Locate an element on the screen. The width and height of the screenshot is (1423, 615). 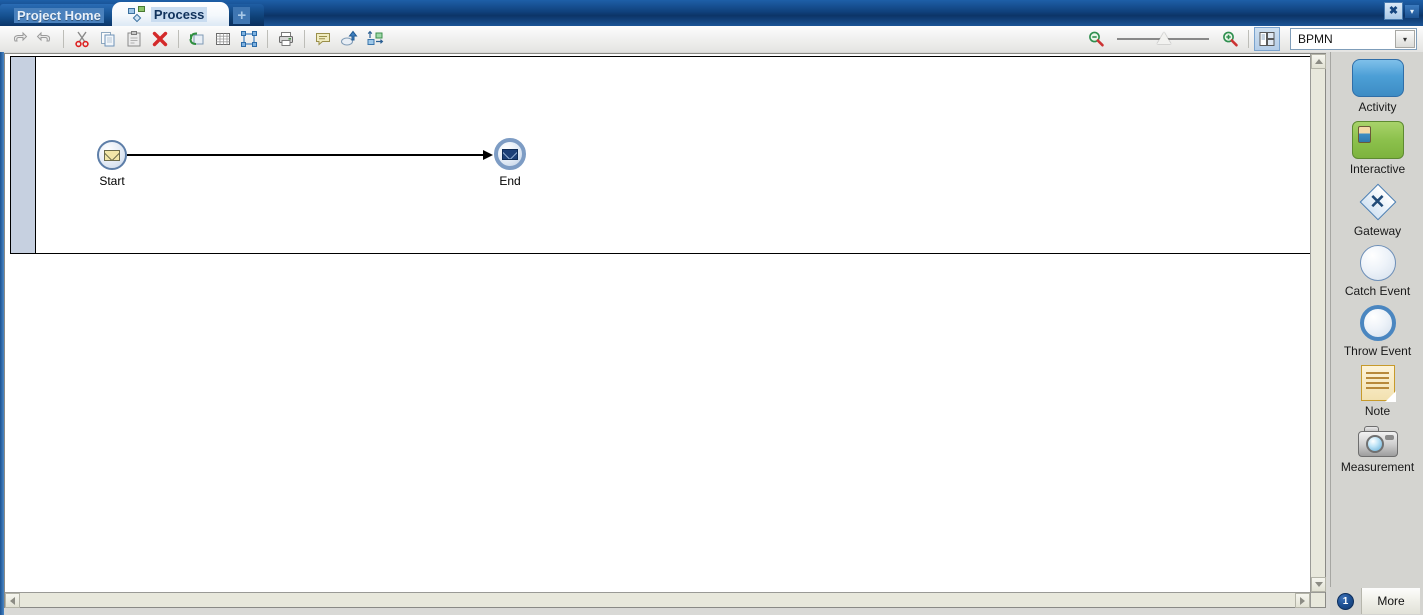
more-button: More is located at coordinates (1390, 601).